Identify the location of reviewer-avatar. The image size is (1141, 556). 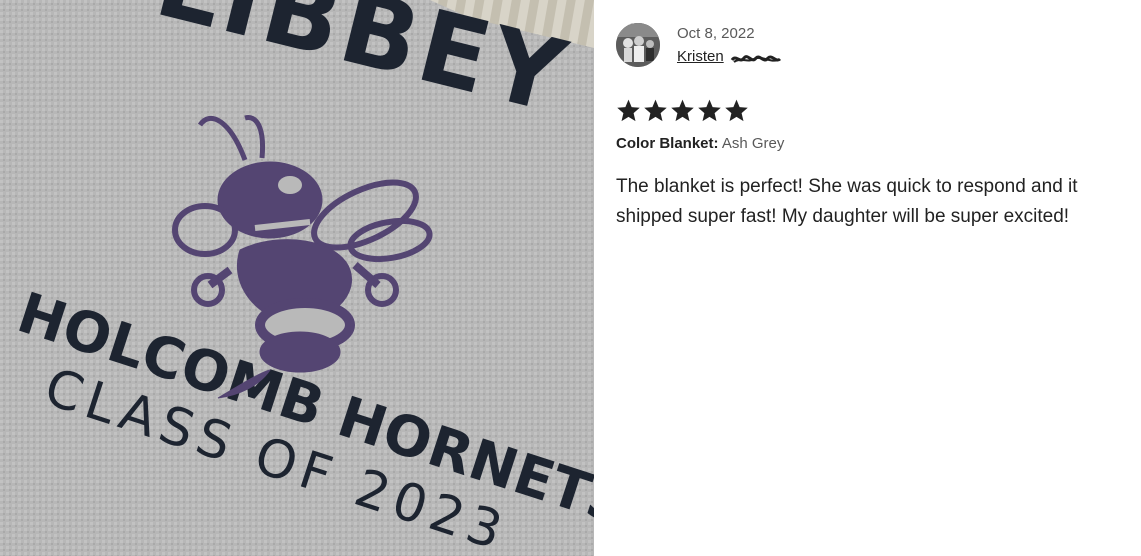
(638, 45).